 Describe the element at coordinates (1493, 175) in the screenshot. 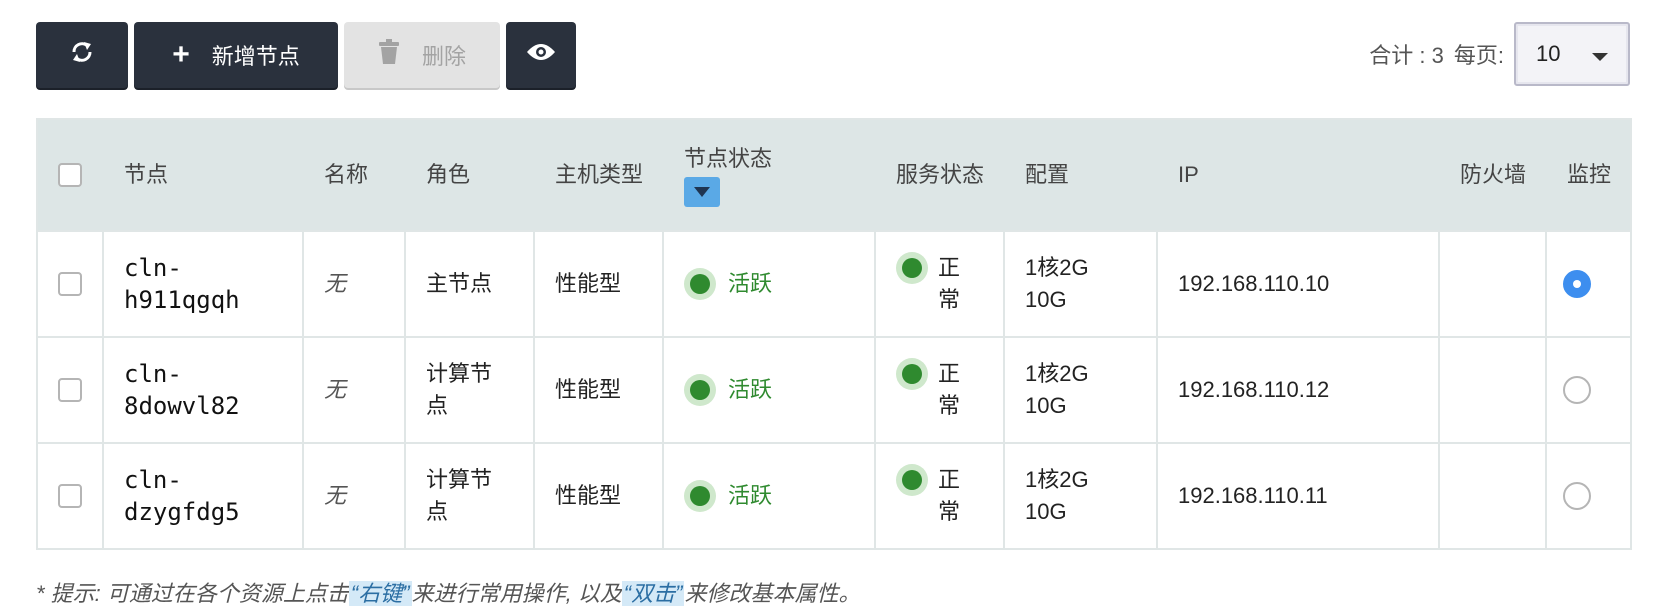

I see `column-header-firewall: 防火墙` at that location.